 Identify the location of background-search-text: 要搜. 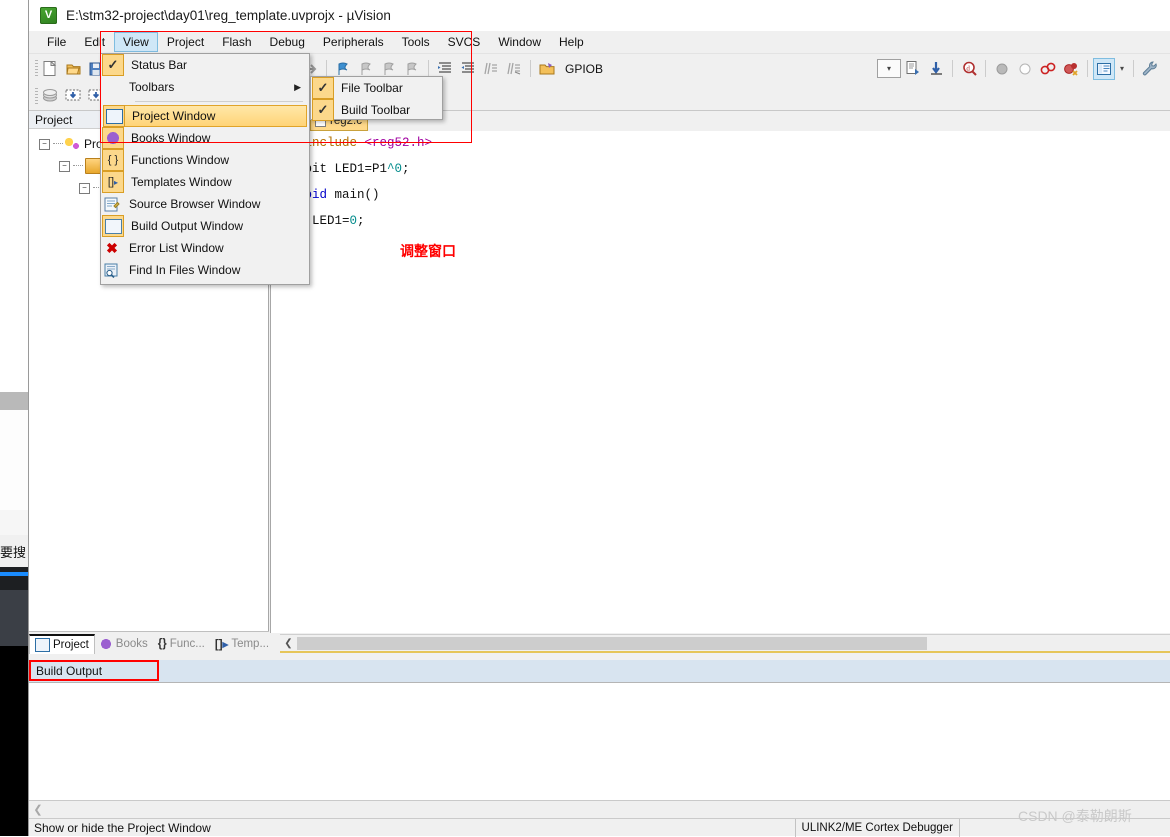
(14, 551).